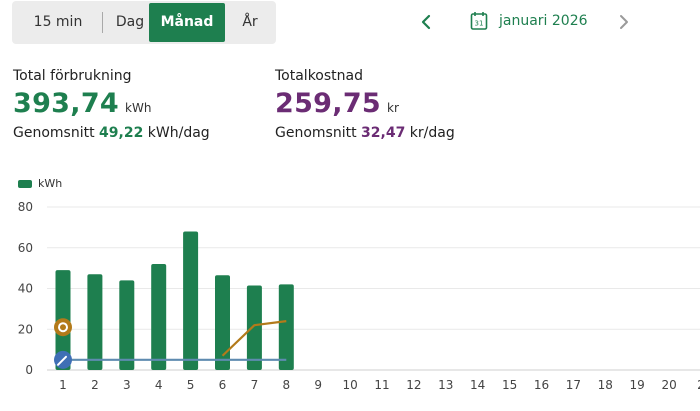 Image resolution: width=700 pixels, height=411 pixels. Describe the element at coordinates (63, 359) in the screenshot. I see `temperature-icon` at that location.